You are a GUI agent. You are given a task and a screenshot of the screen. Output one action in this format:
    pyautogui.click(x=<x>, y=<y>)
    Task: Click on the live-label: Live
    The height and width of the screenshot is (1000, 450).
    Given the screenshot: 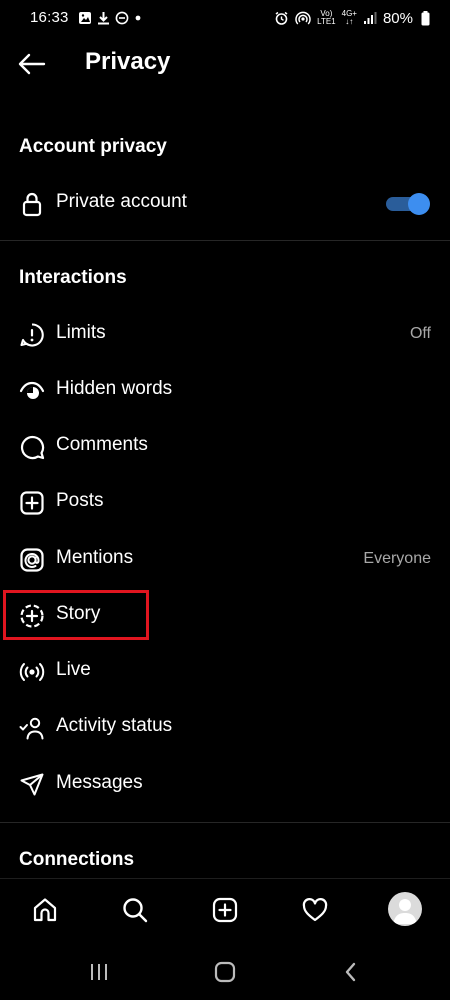 What is the action you would take?
    pyautogui.click(x=73, y=669)
    